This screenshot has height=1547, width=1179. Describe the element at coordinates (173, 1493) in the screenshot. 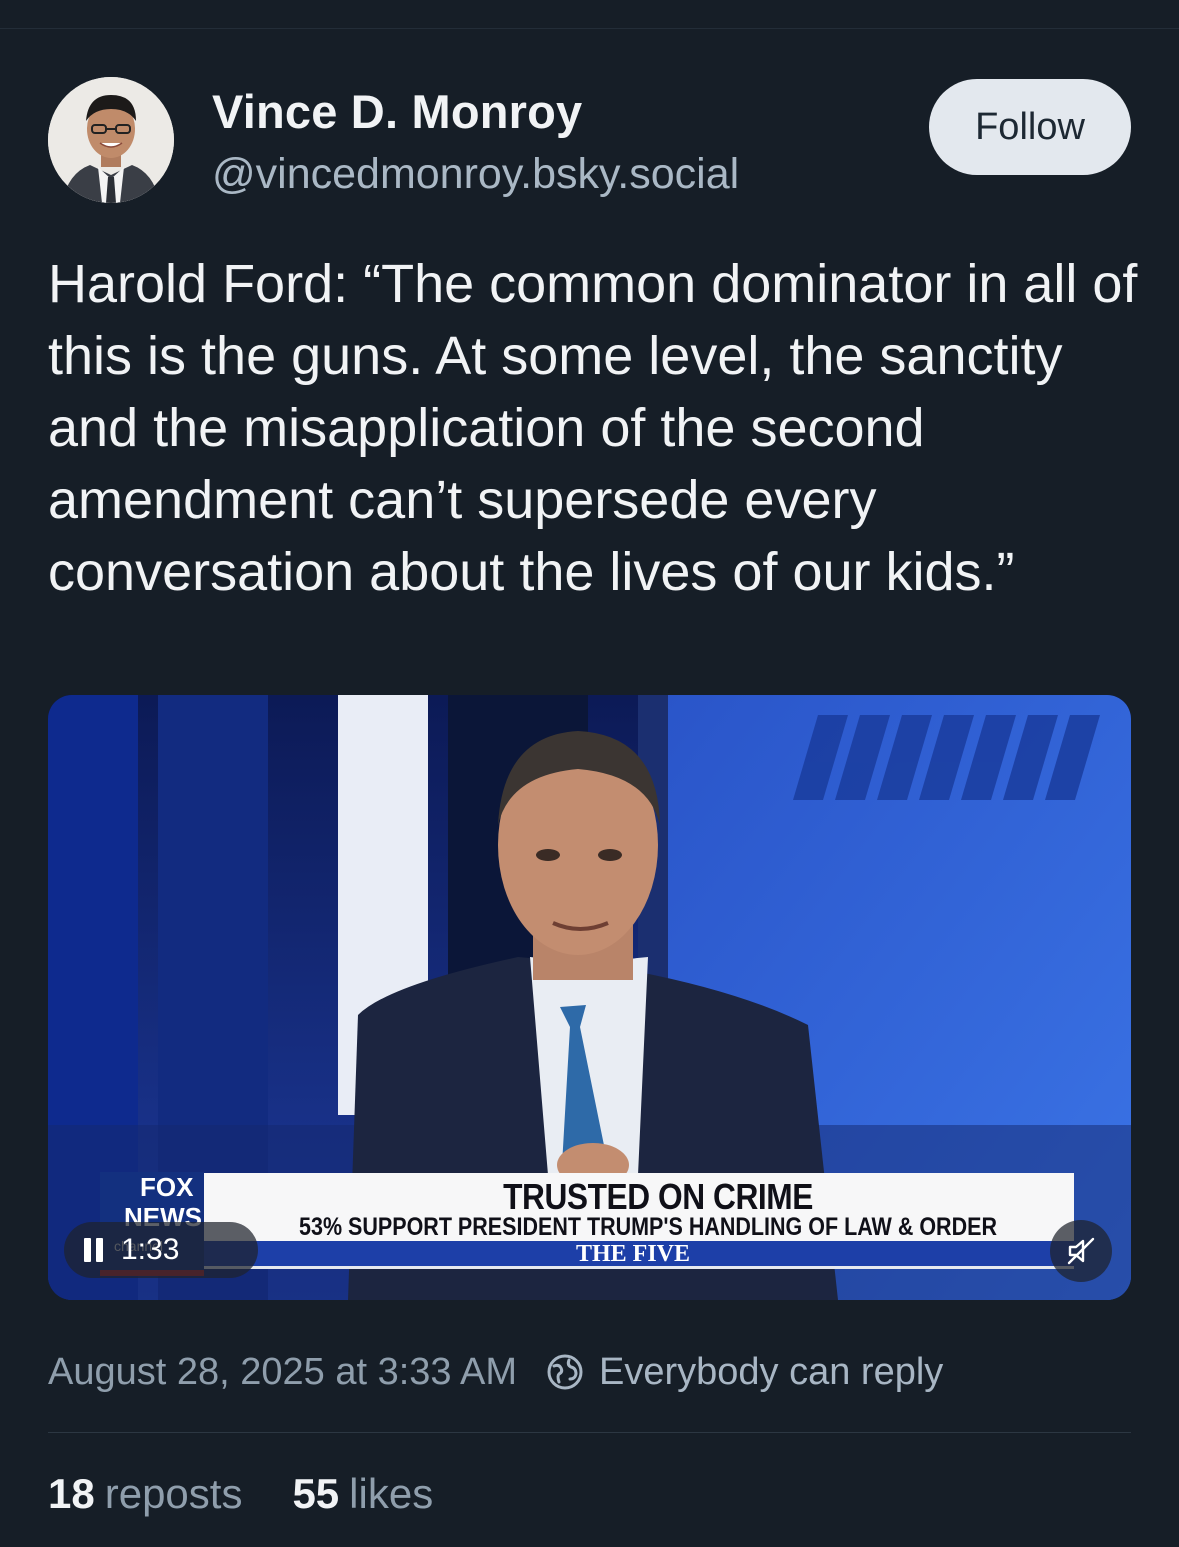

I see `reposts-label: reposts` at that location.